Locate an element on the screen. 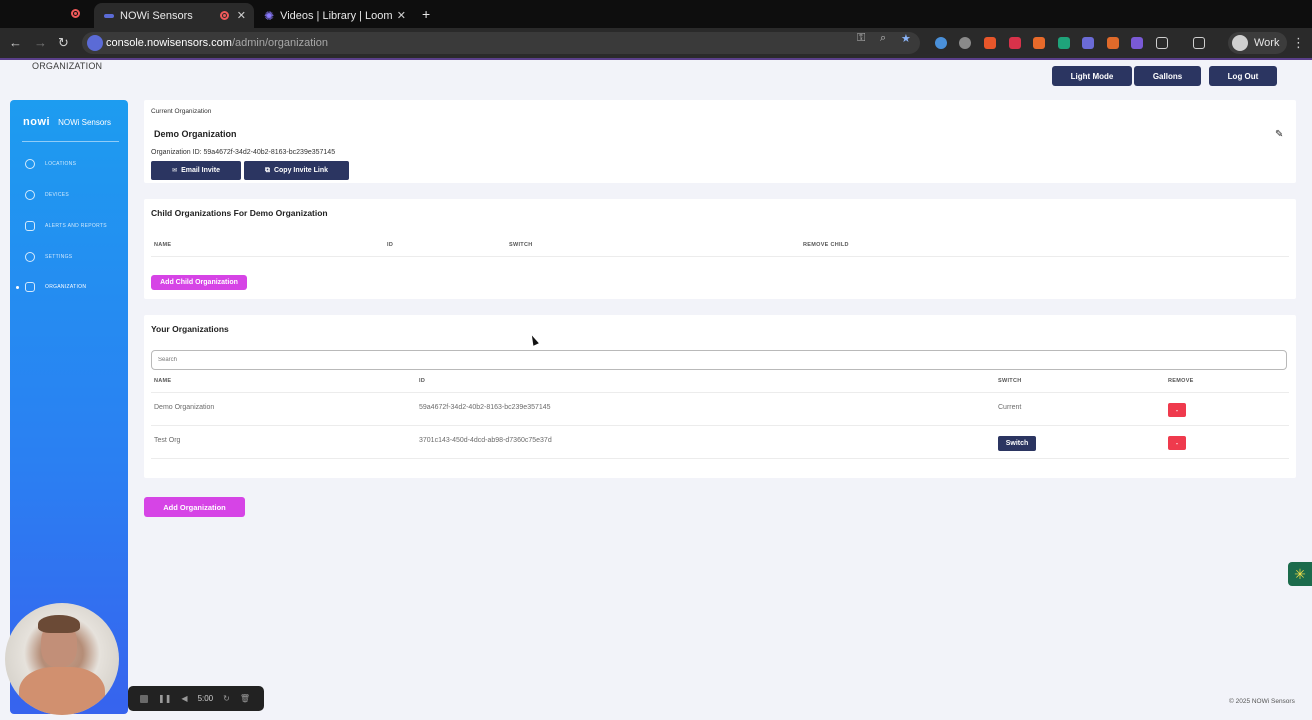  add-child-organization-button: Add Child Organization is located at coordinates (199, 282).